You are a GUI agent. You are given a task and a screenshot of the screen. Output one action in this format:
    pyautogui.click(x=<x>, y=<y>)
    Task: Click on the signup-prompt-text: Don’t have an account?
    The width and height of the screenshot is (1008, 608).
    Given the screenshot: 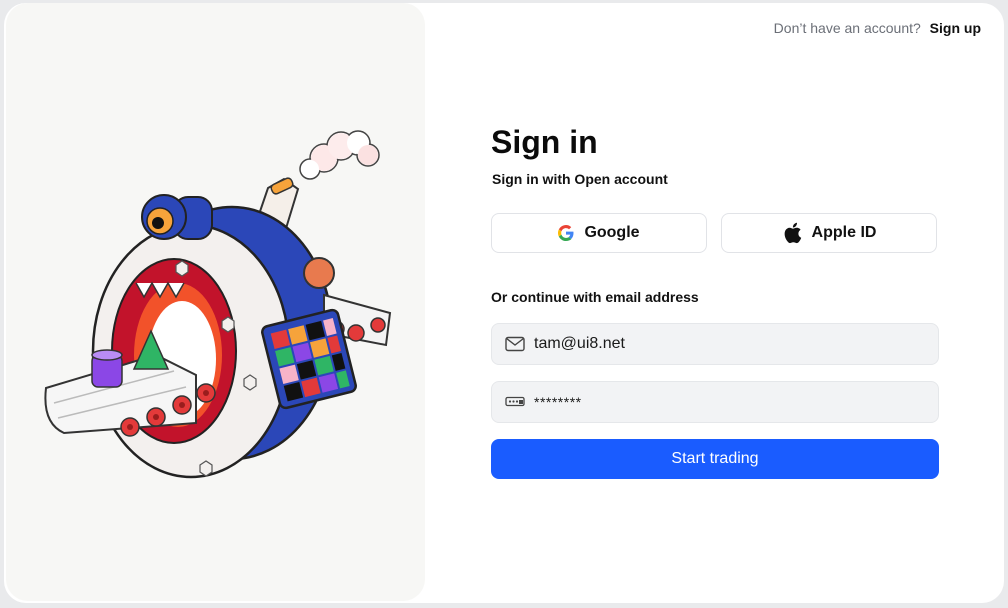 What is the action you would take?
    pyautogui.click(x=847, y=28)
    